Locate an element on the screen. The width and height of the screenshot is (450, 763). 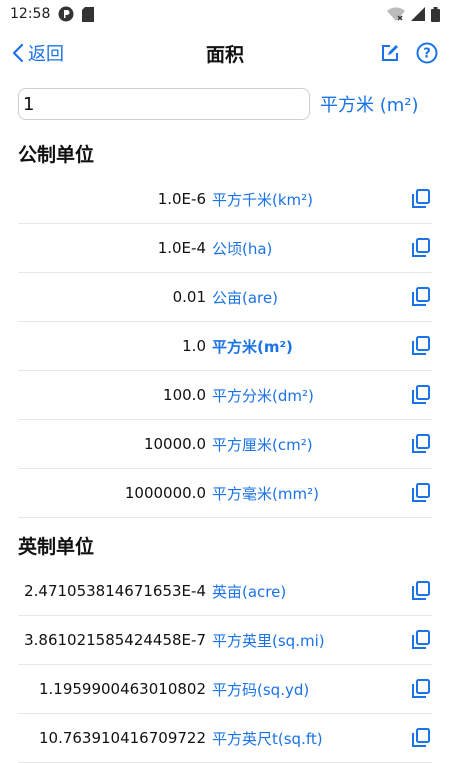
status-bar: 12:58 is located at coordinates (225, 14).